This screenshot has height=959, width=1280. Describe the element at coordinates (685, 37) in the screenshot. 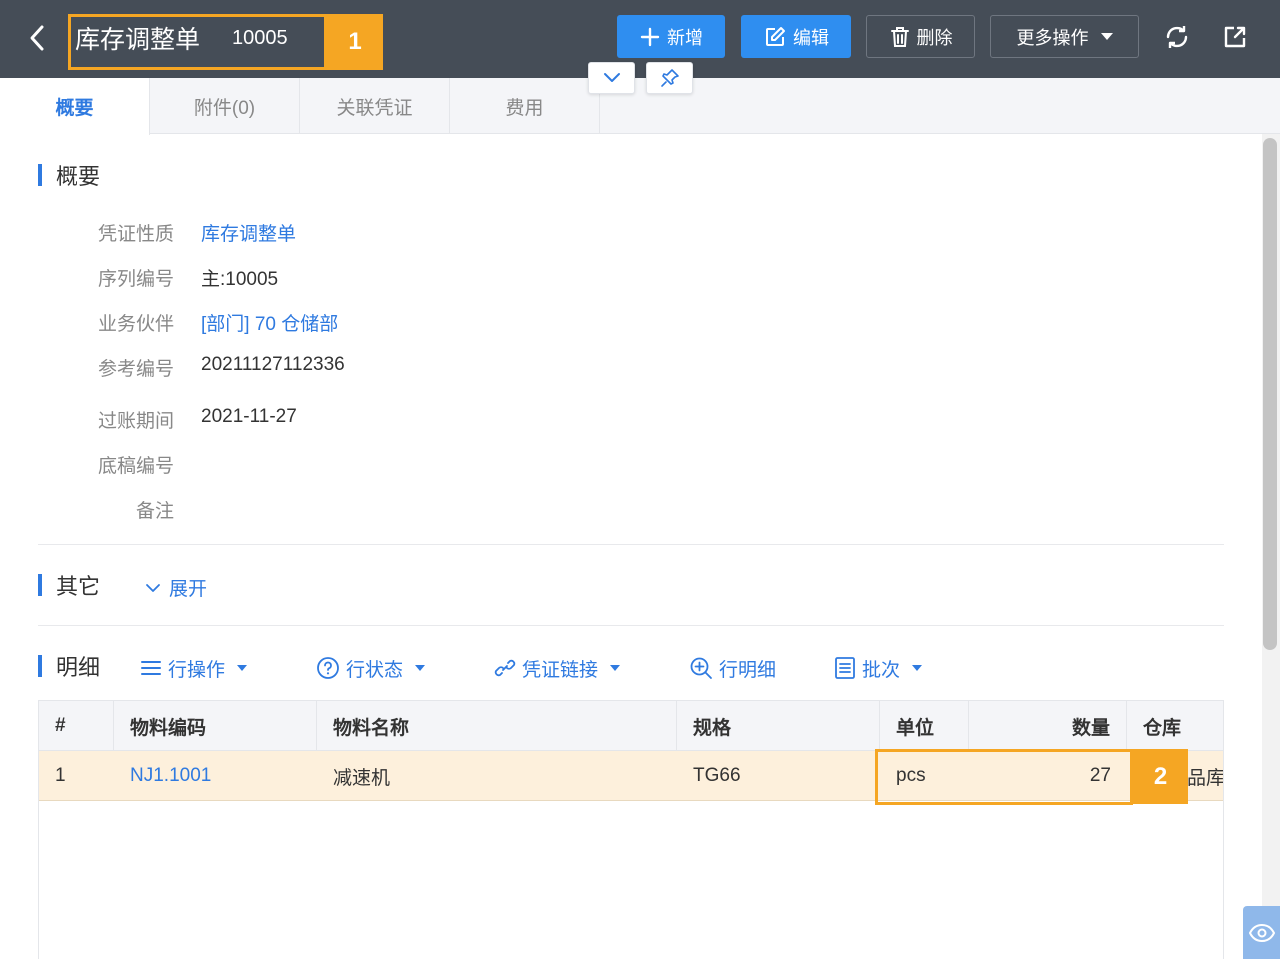

I see `add-button-label: 新增` at that location.